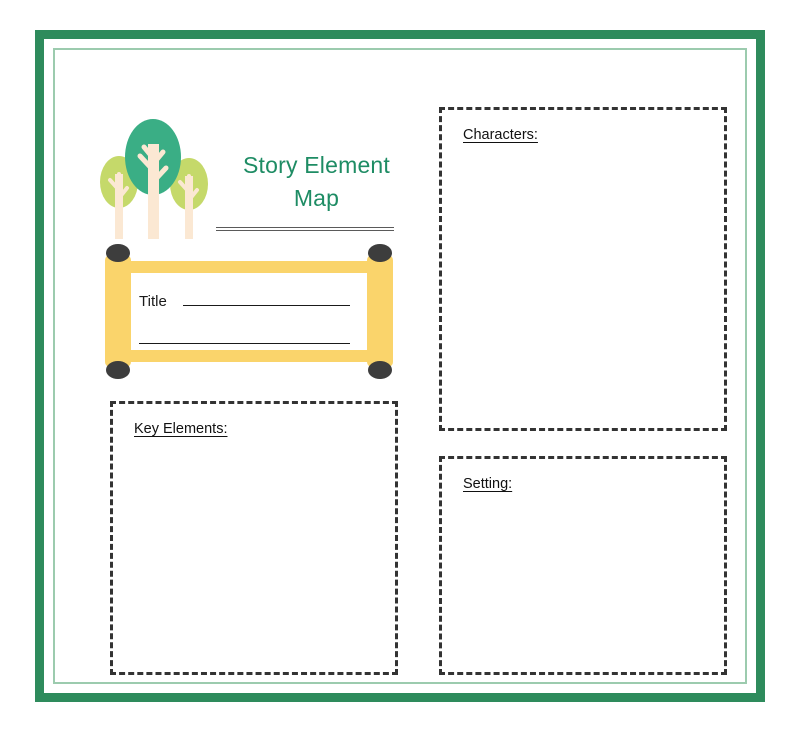 The width and height of the screenshot is (800, 736). I want to click on setting-label: Setting:, so click(488, 484).